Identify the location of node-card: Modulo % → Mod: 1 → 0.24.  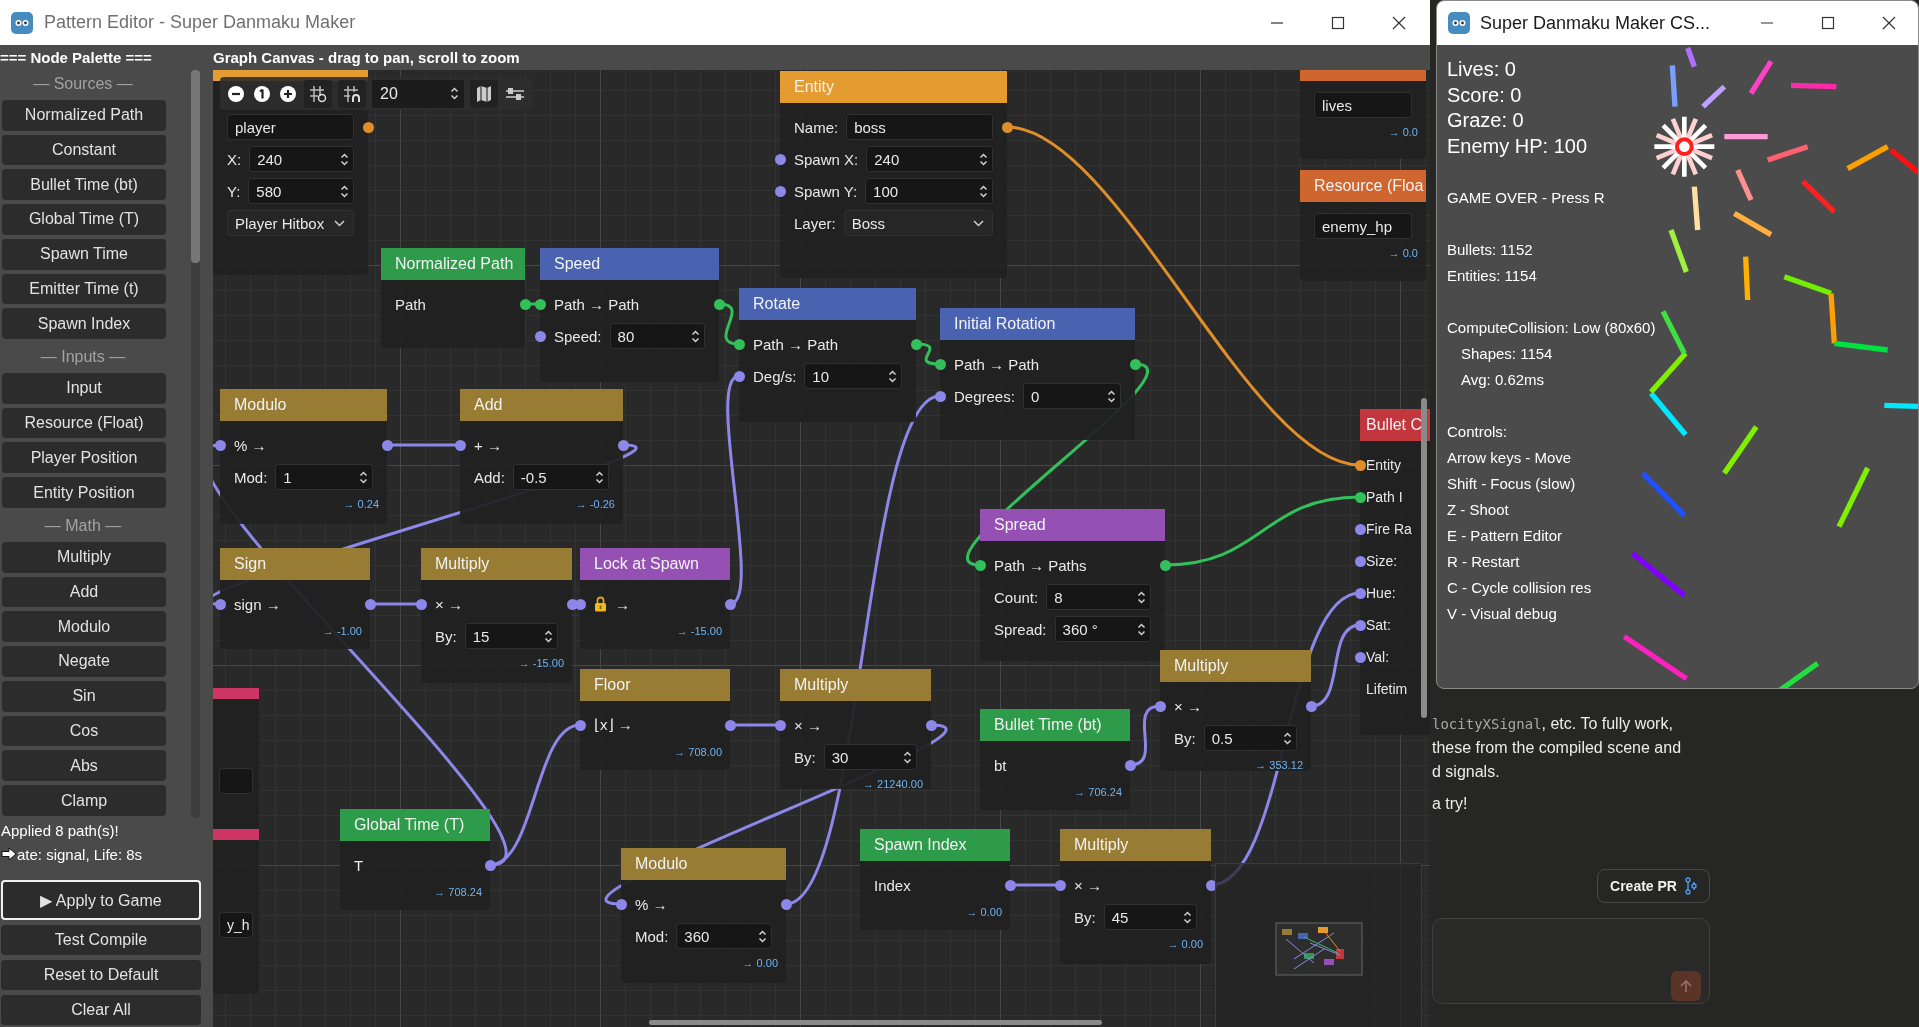
(303, 456).